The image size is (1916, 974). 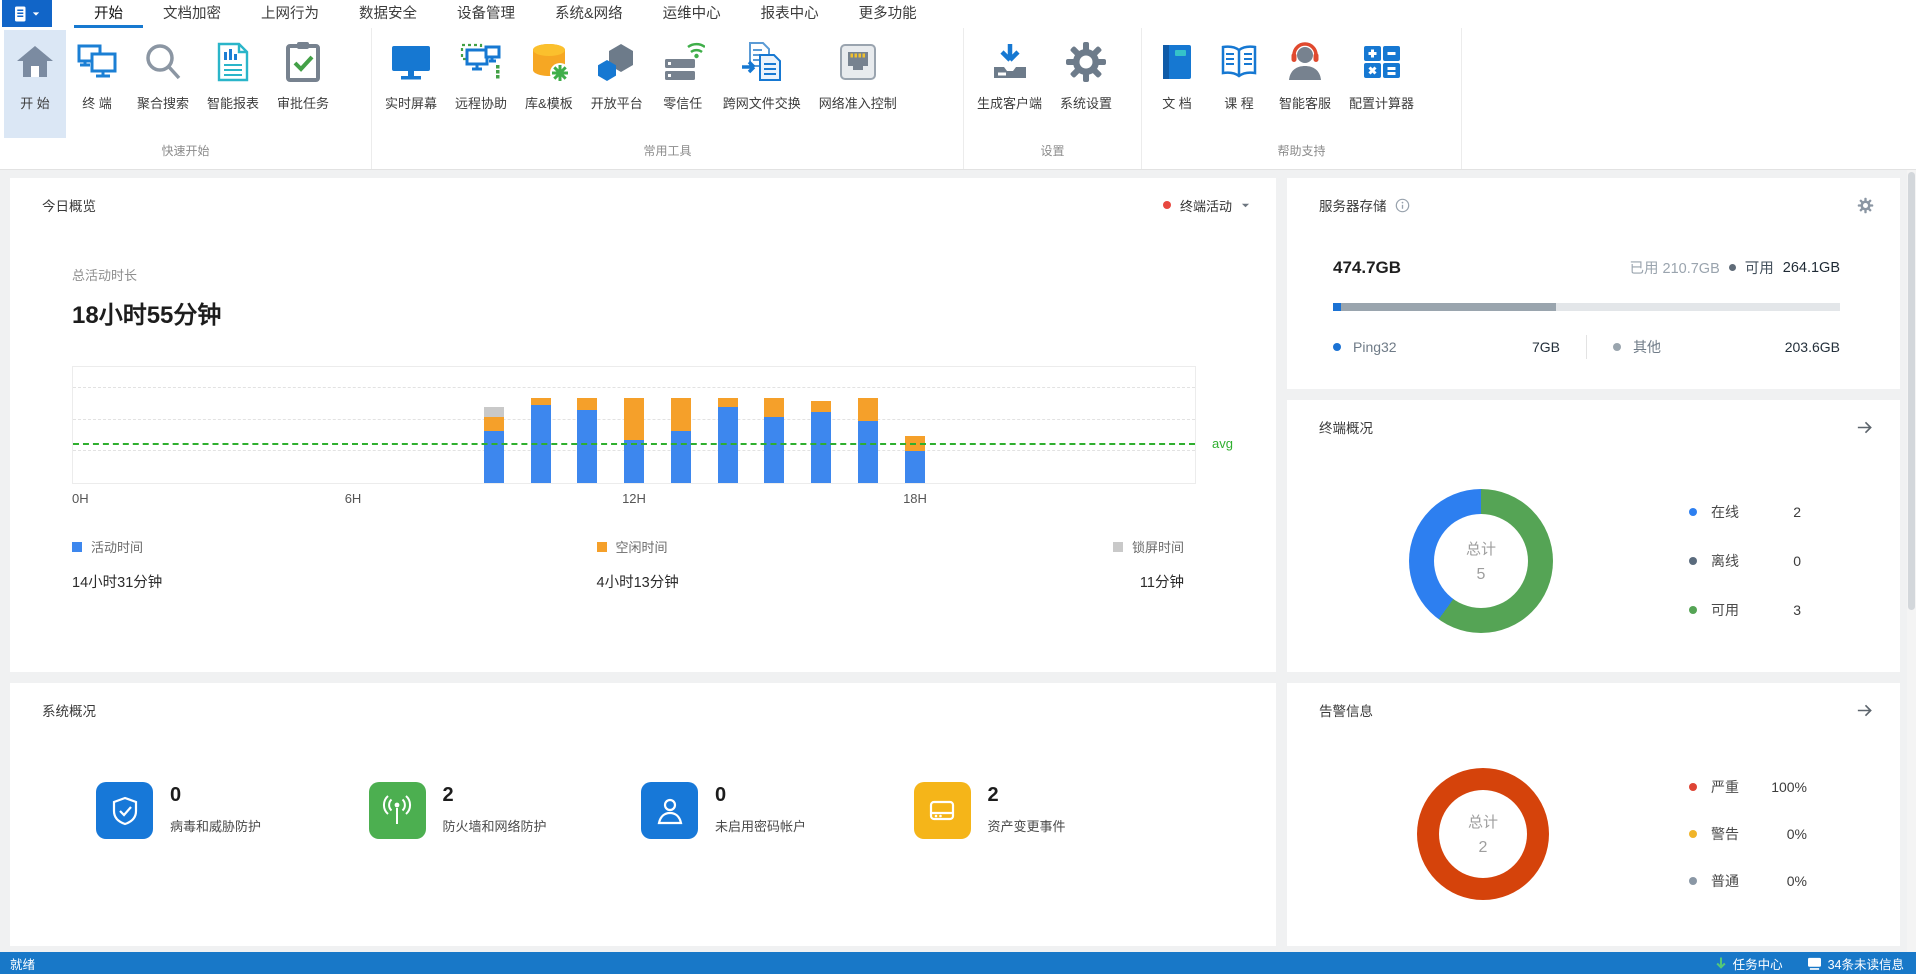 I want to click on ribbon-item-terminal: 终 端, so click(x=97, y=84).